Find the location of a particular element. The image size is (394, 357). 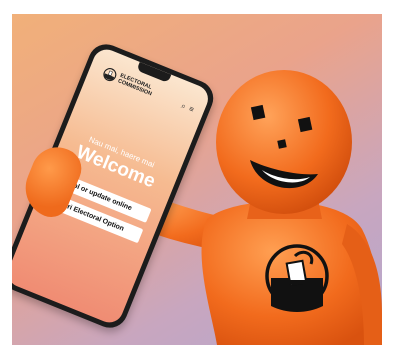

ballot-box-emblem is located at coordinates (297, 278).